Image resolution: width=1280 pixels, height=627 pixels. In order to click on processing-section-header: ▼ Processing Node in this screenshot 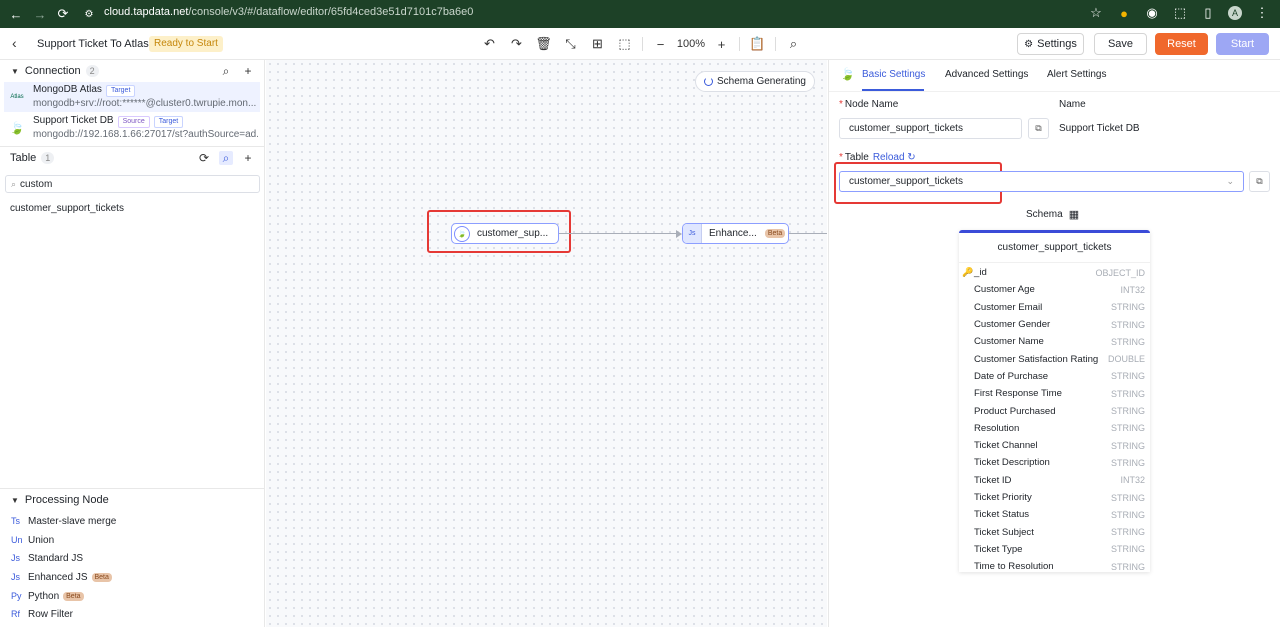, I will do `click(132, 500)`.